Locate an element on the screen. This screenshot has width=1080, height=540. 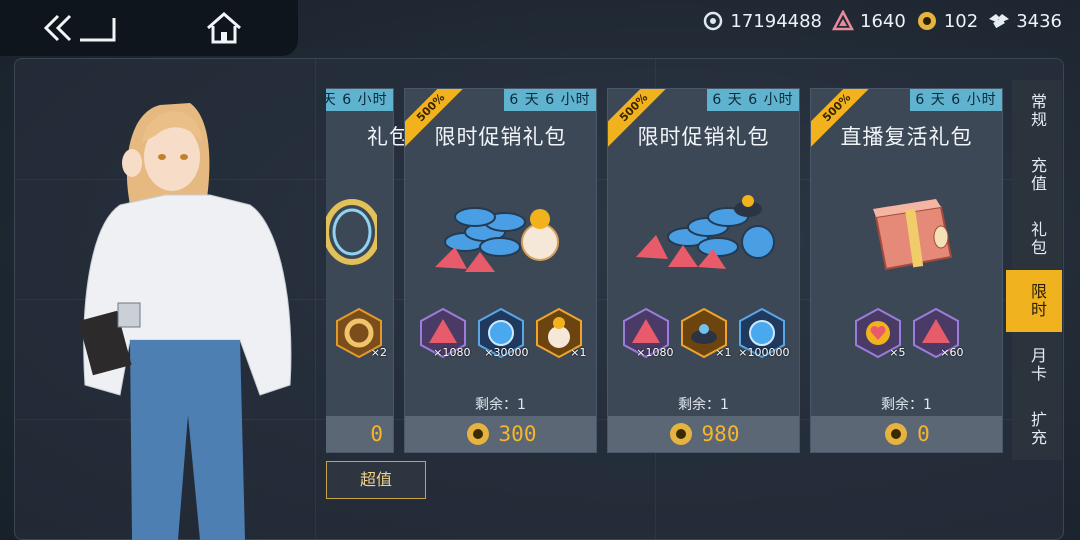
currency-handshake: 3436 is located at coordinates (1025, 21).